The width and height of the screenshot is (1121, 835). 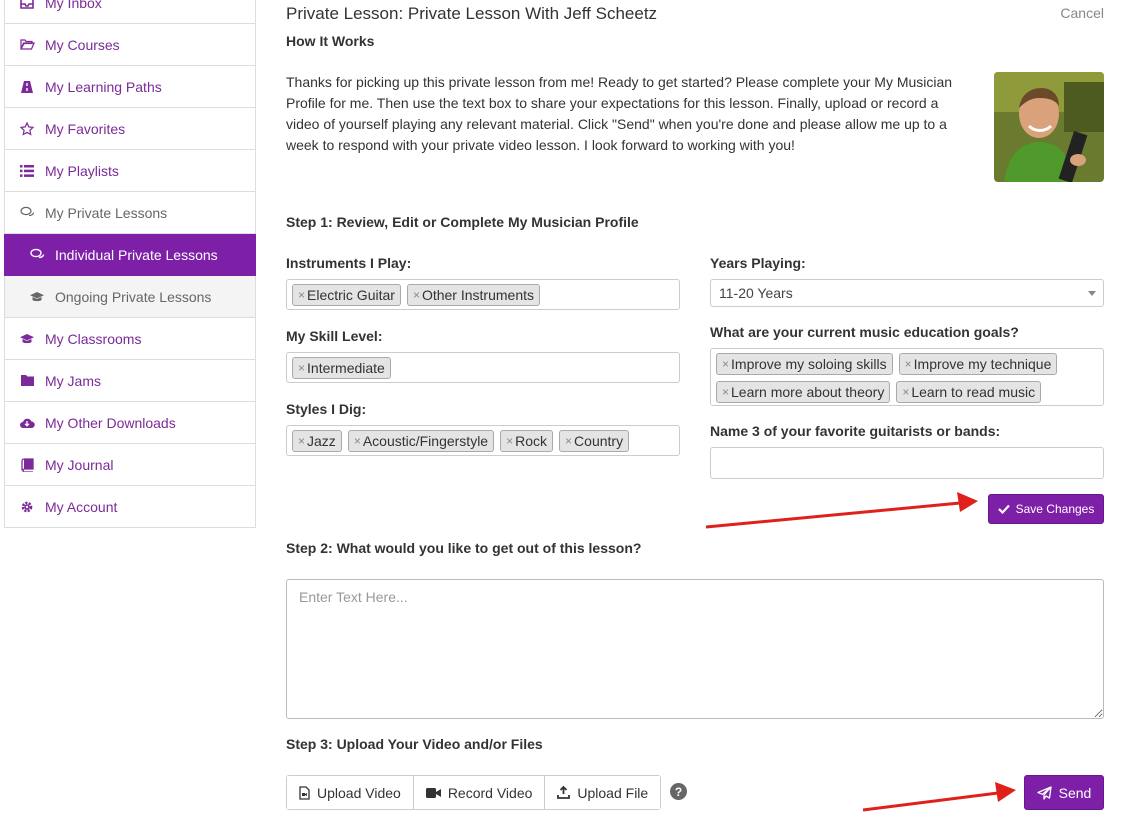 What do you see at coordinates (304, 792) in the screenshot?
I see `file-video-icon` at bounding box center [304, 792].